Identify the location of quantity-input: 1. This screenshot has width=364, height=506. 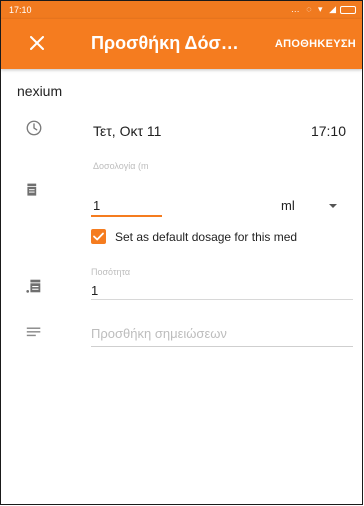
(94, 290).